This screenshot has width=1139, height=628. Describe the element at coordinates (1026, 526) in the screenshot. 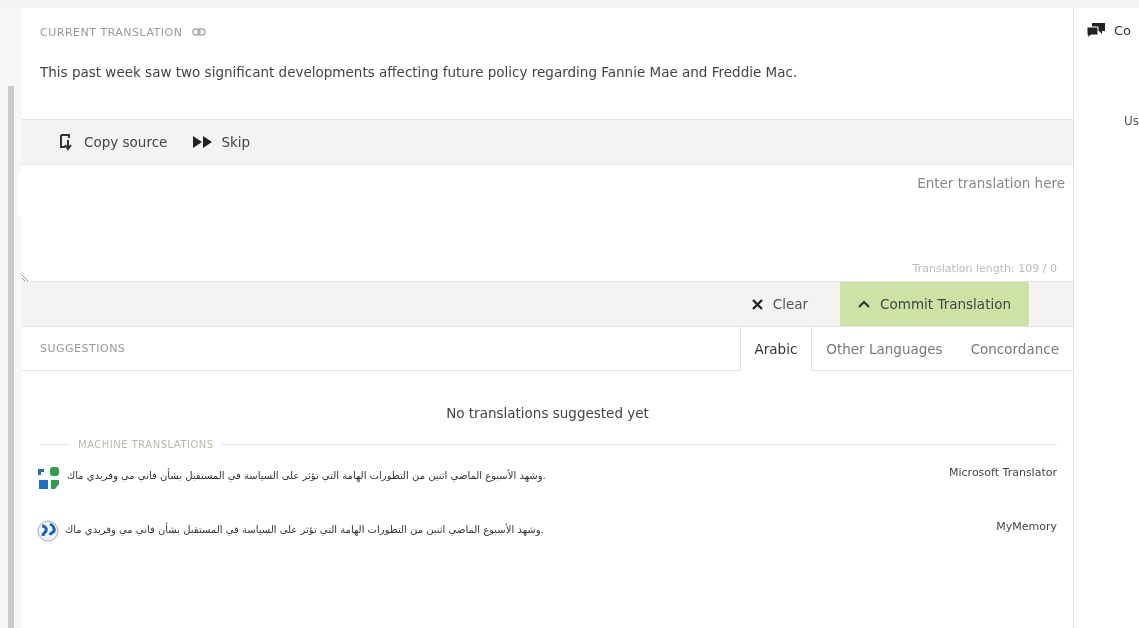

I see `provider-name: MyMemory` at that location.